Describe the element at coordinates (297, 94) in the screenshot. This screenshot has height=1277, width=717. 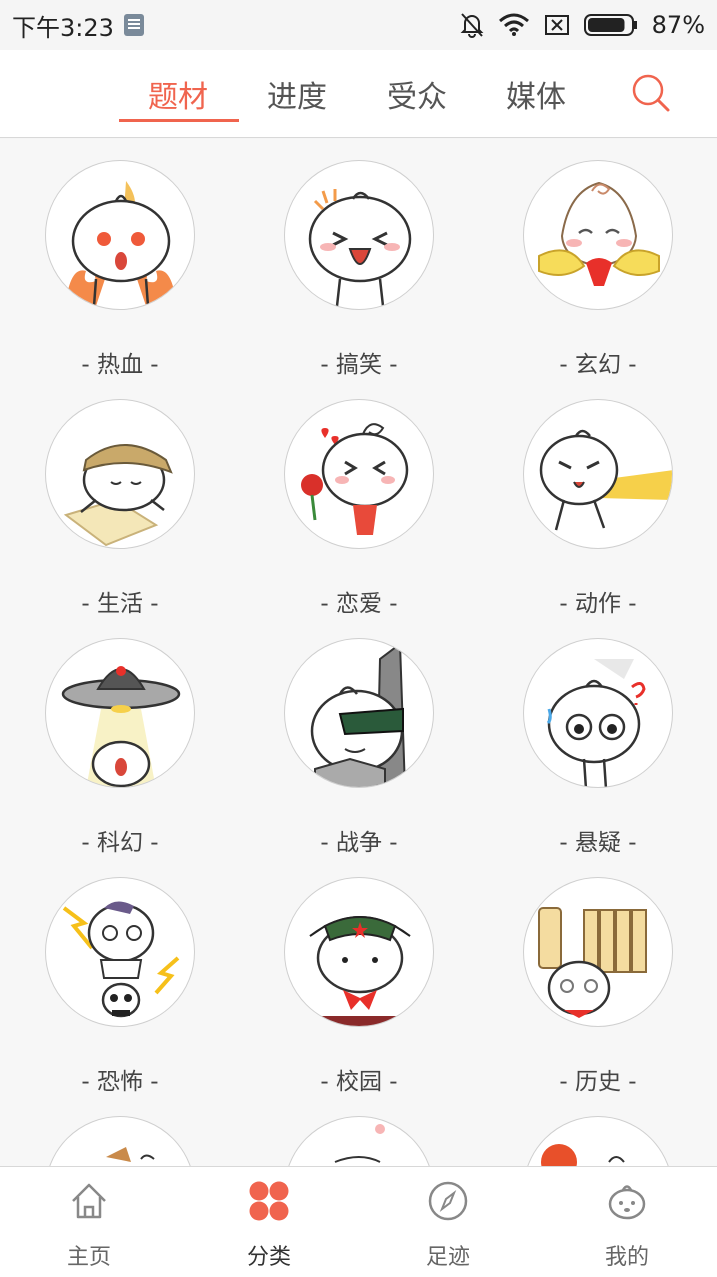
I see `tab-progress: 进度` at that location.